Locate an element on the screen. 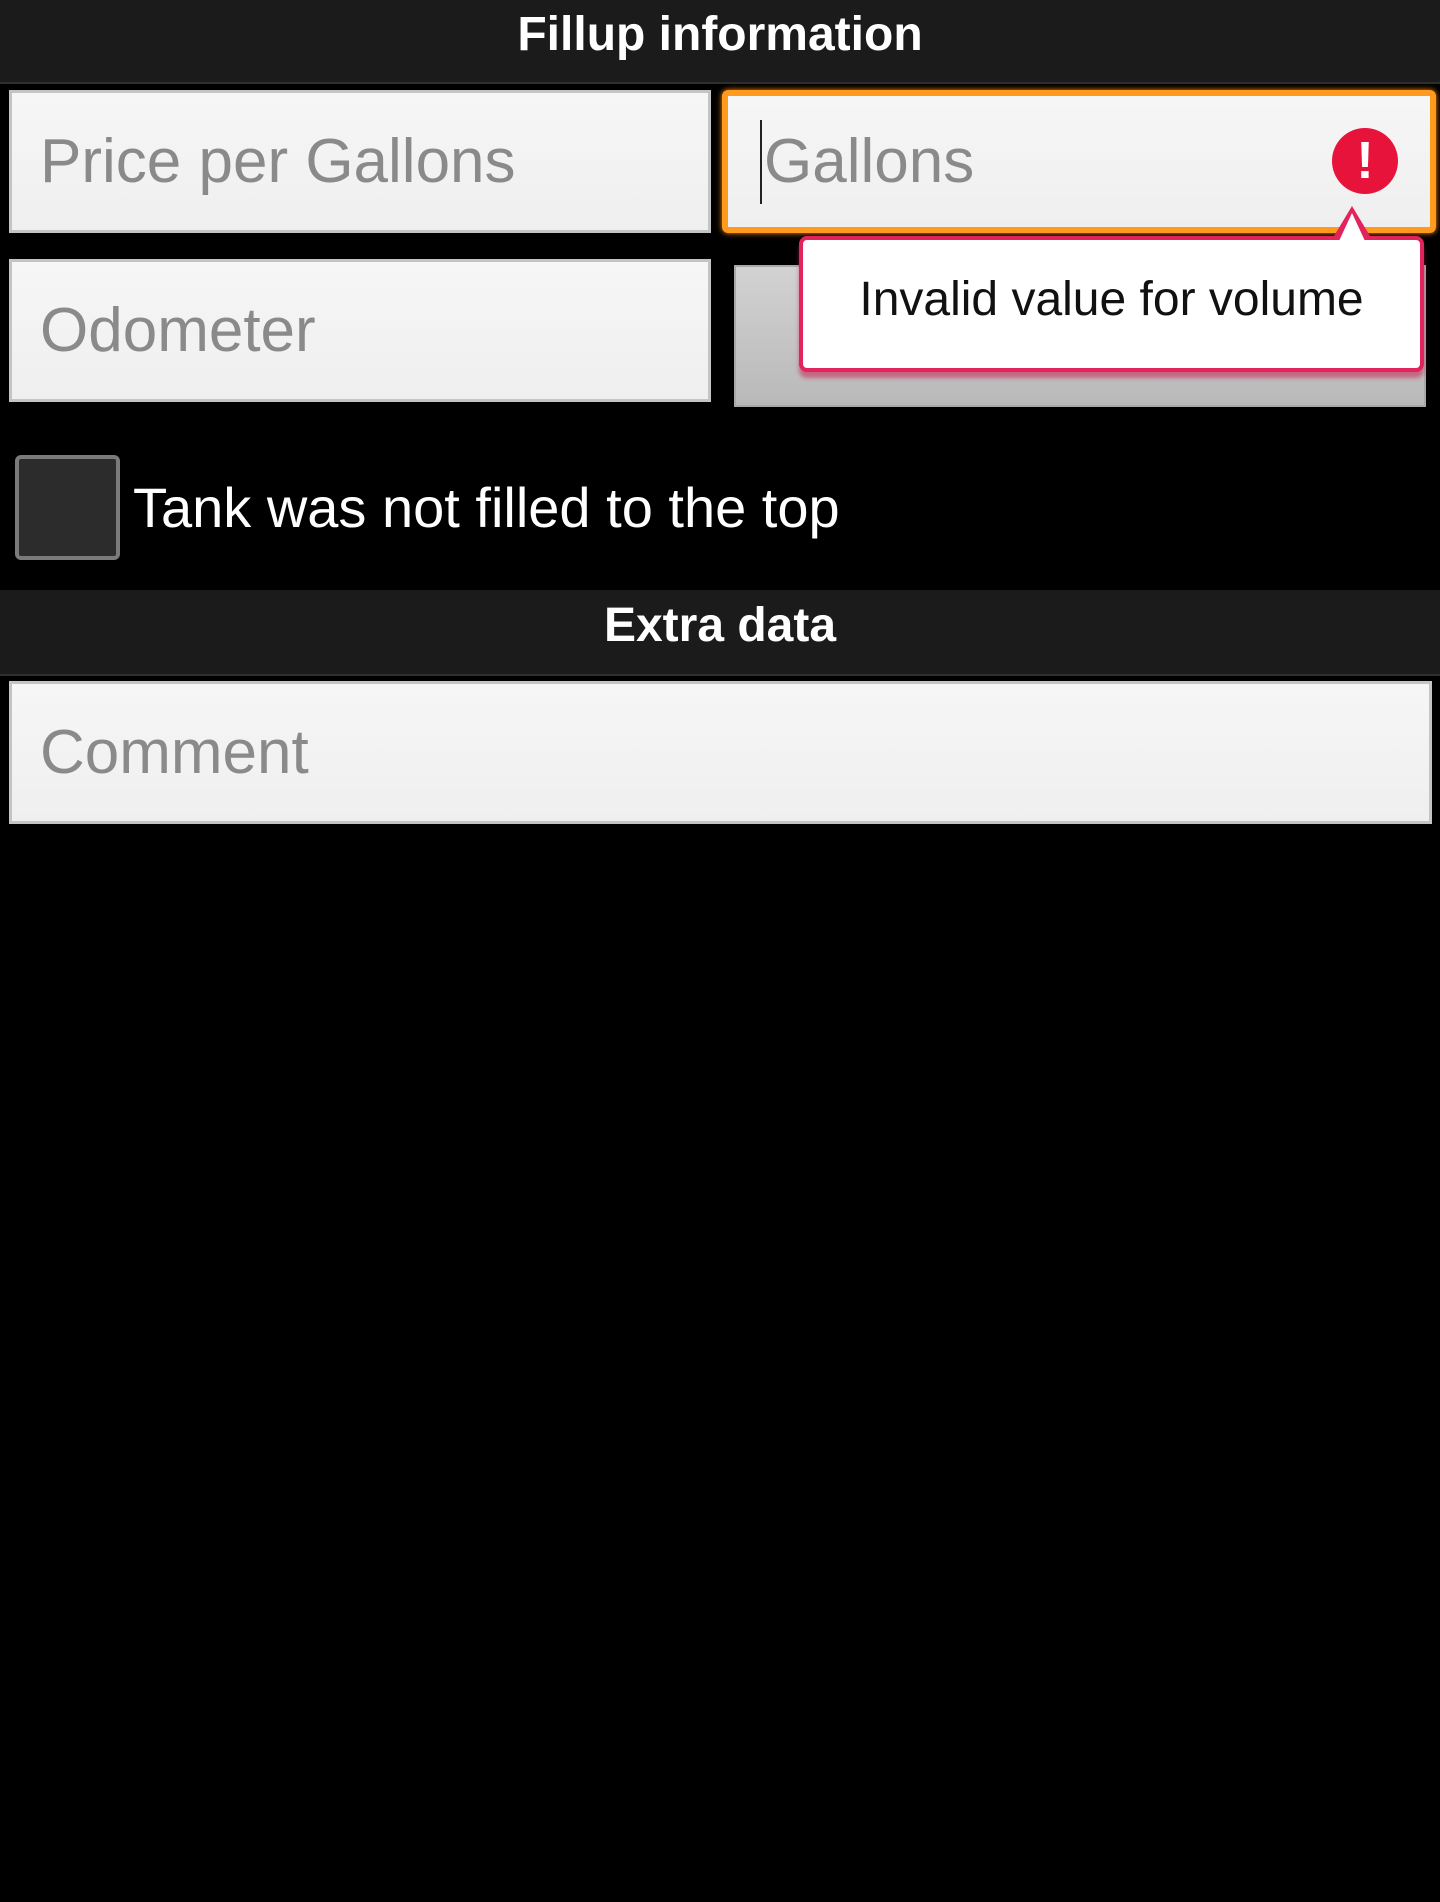  comment-input: Comment is located at coordinates (720, 752).